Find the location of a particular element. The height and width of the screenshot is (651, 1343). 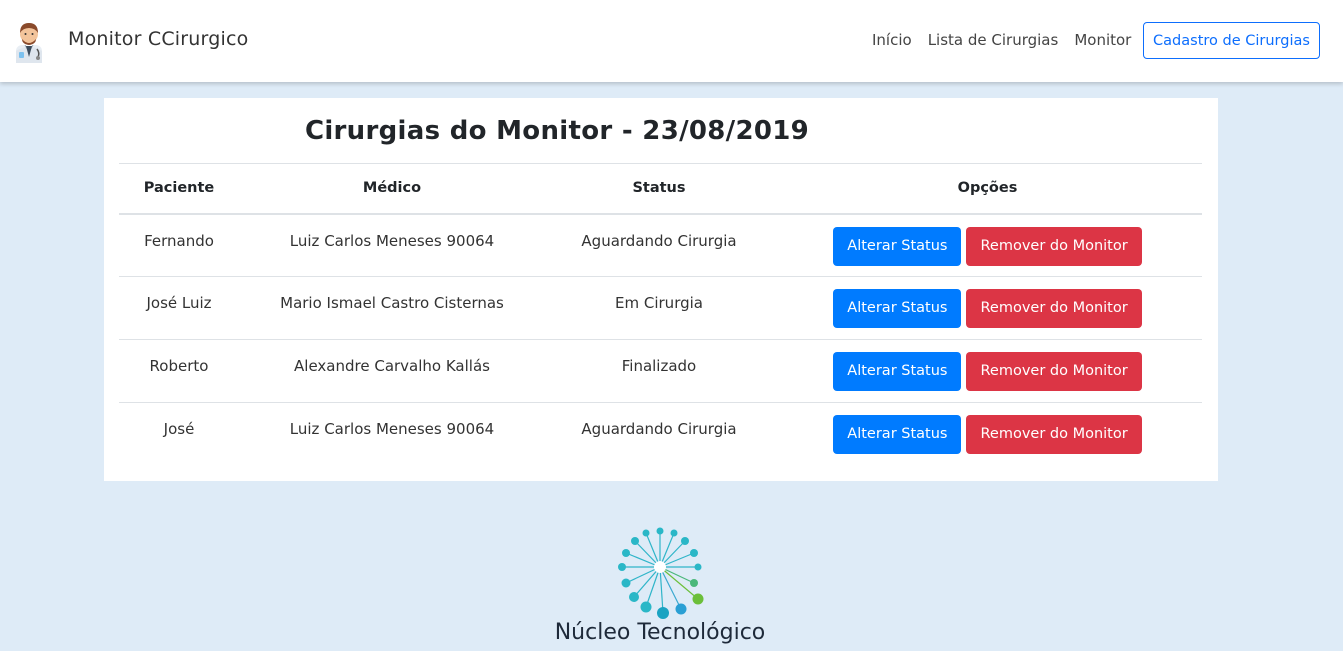

cell-medico: Alexandre Carvalho Kallás is located at coordinates (392, 371).